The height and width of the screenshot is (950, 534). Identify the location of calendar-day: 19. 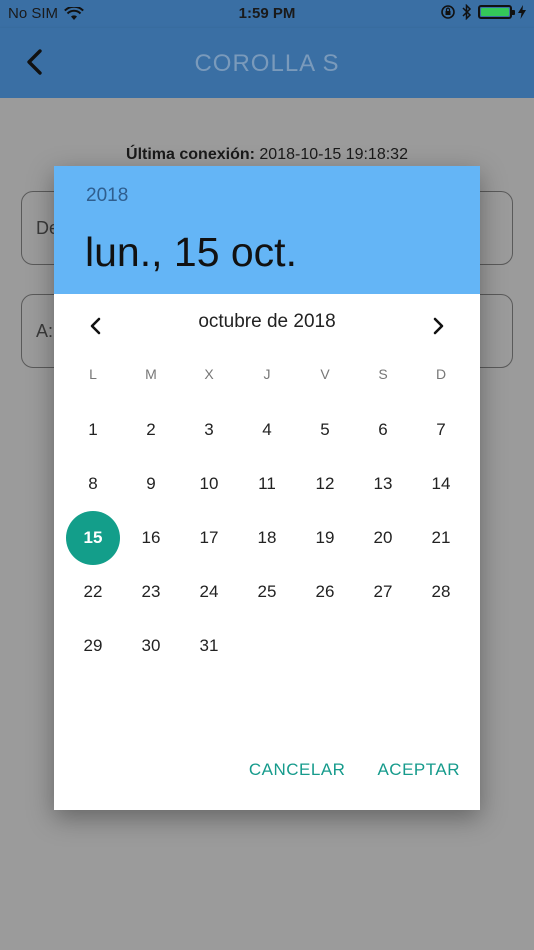
(325, 538).